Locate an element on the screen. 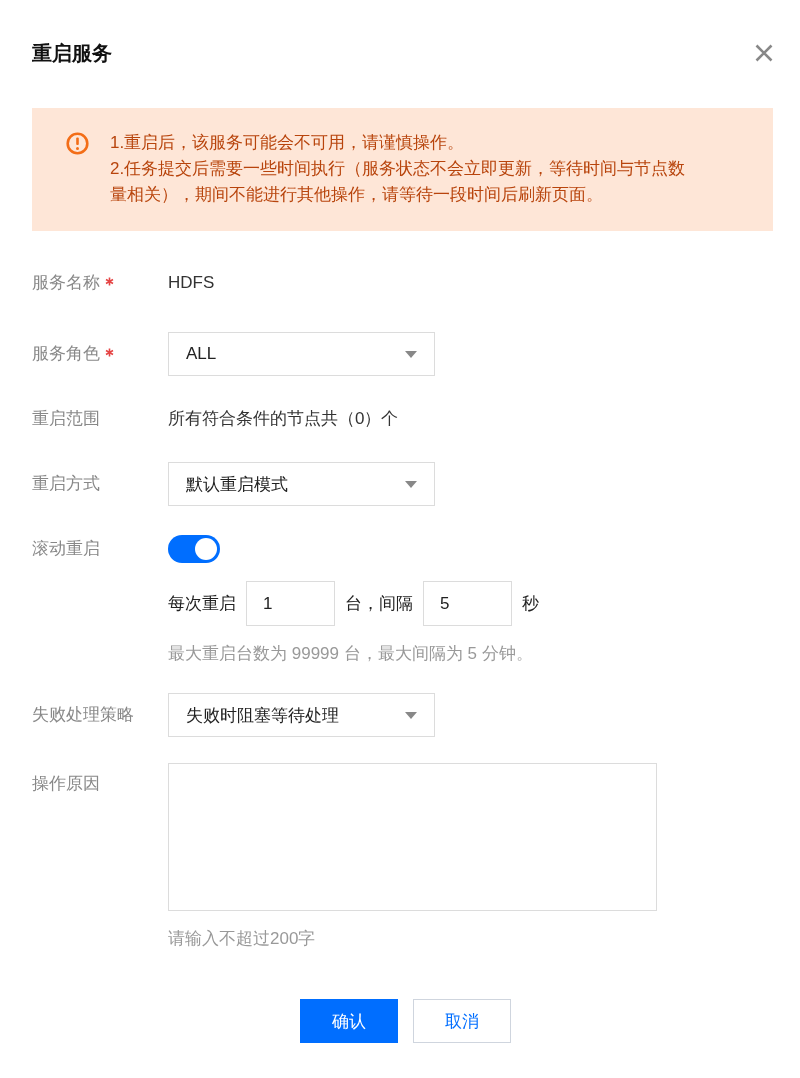 The width and height of the screenshot is (800, 1078). close-button is located at coordinates (764, 53).